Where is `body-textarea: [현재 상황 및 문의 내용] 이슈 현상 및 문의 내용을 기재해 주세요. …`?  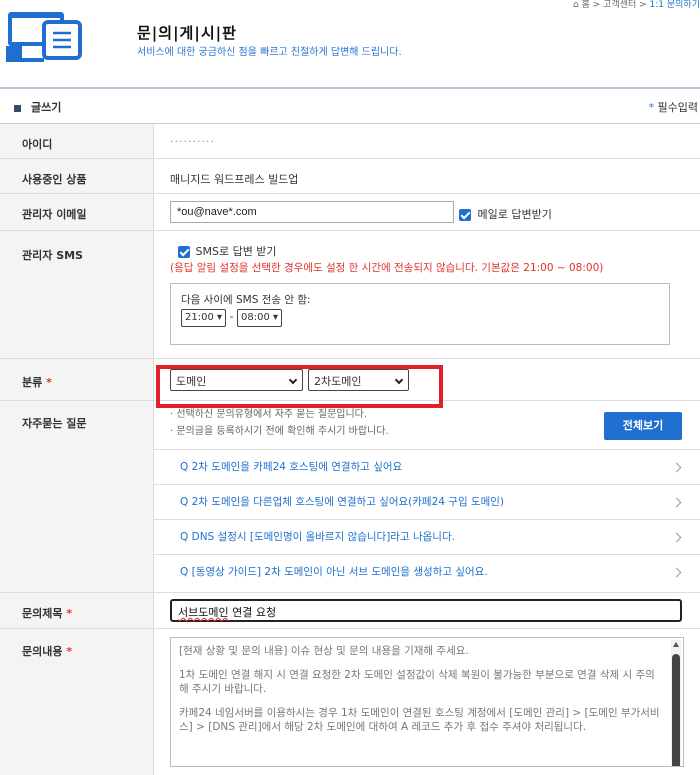
body-textarea: [현재 상황 및 문의 내용] 이슈 현상 및 문의 내용을 기재해 주세요. … is located at coordinates (427, 702).